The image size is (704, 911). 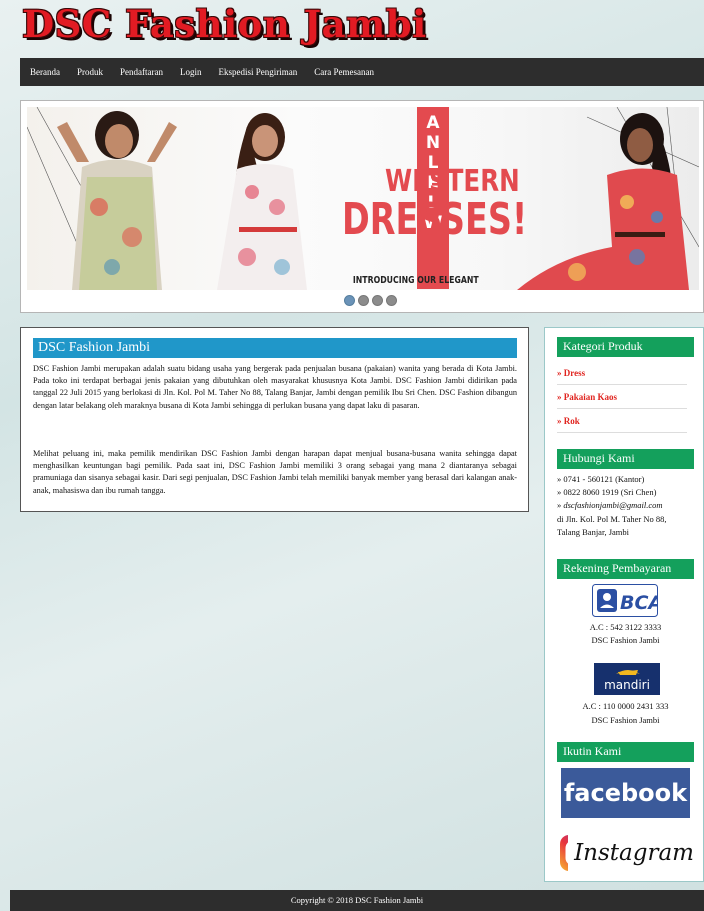 I want to click on site-header: DSC Fashion Jambi, so click(x=352, y=29).